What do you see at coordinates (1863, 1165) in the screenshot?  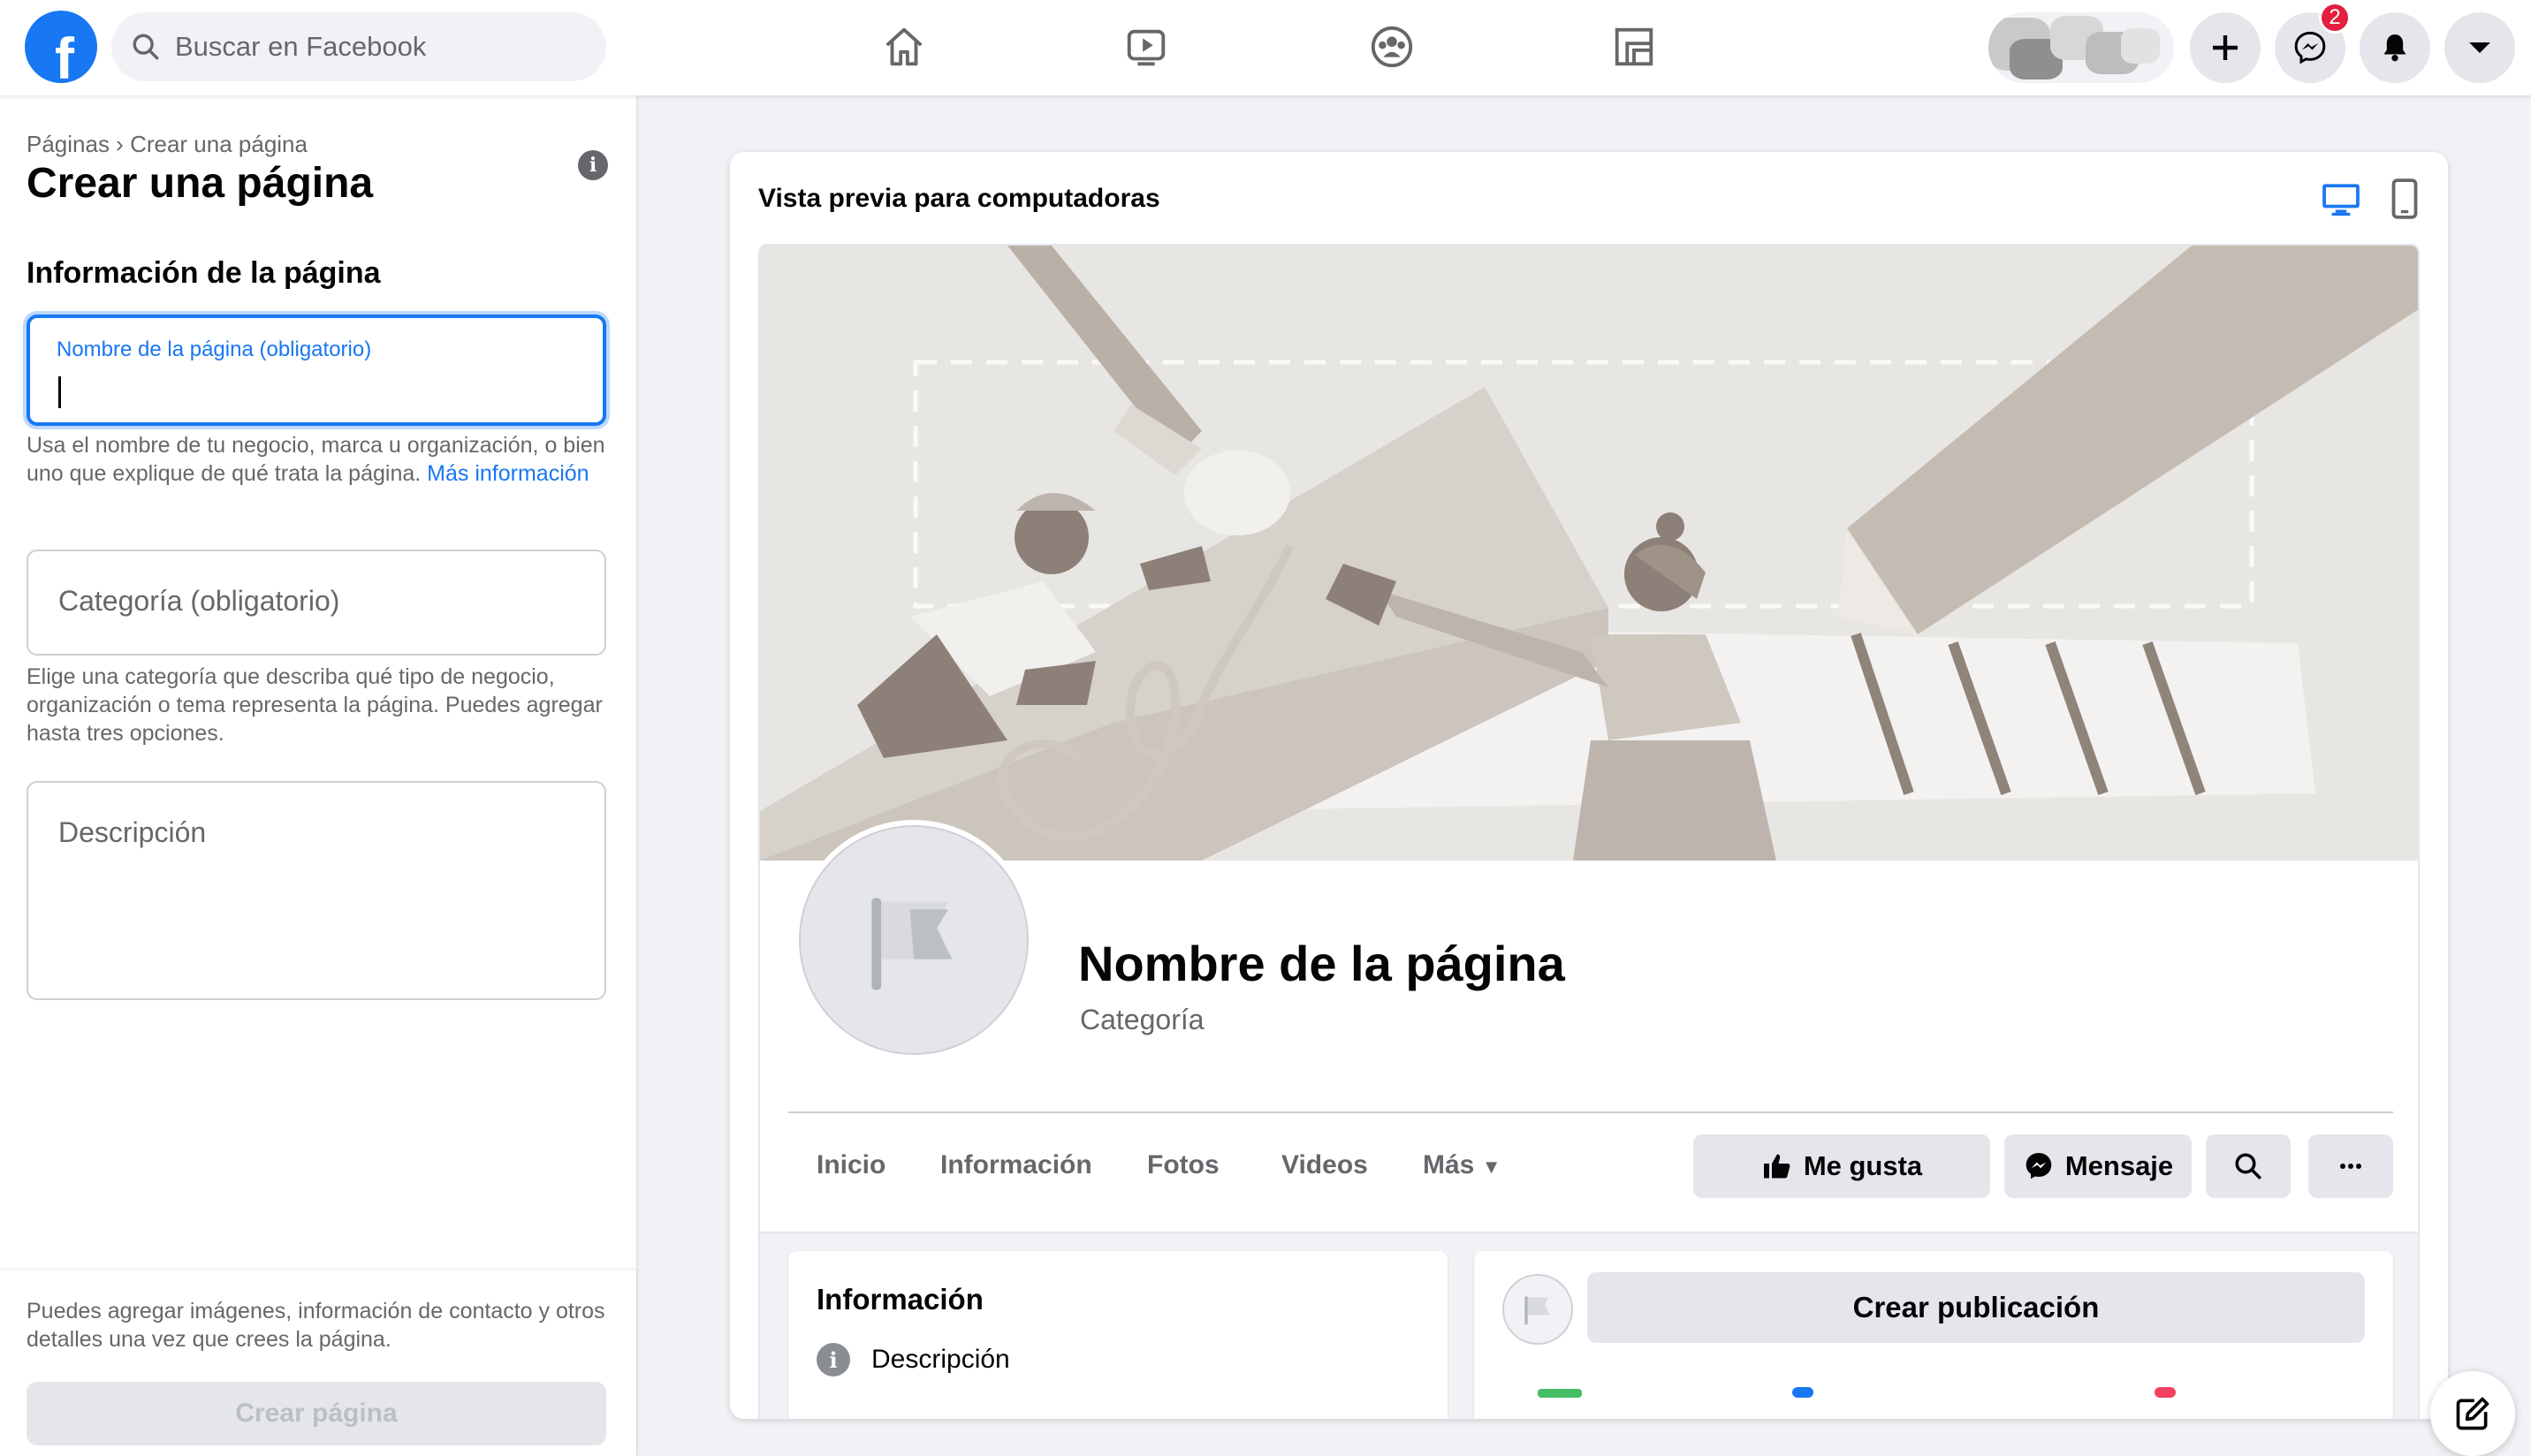 I see `like-label: Me gusta` at bounding box center [1863, 1165].